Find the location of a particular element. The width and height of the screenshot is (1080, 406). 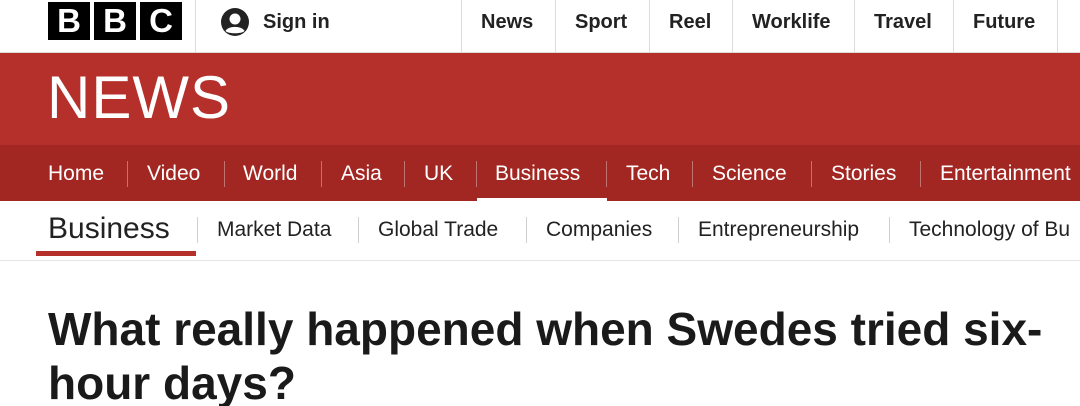

topnav-worklife: Worklife is located at coordinates (791, 22).